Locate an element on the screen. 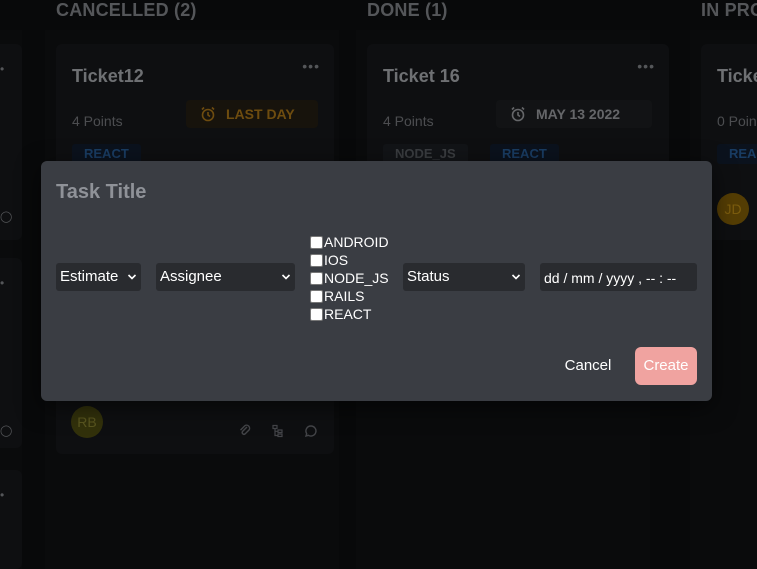  create-button: Create is located at coordinates (666, 366).